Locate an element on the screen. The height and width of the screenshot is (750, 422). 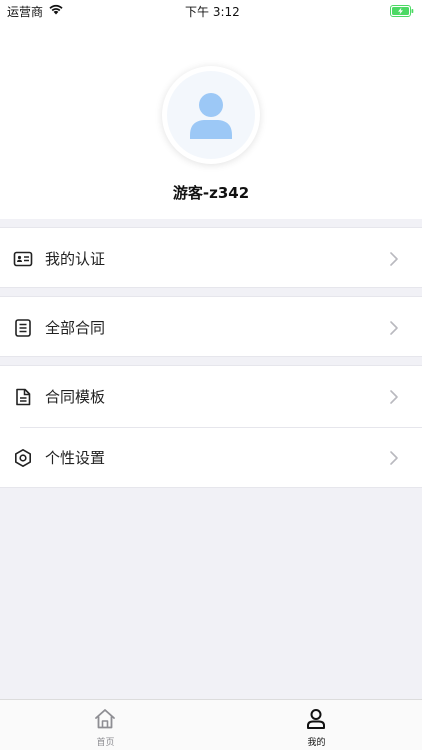
tab-bar: 首页 我的 is located at coordinates (211, 724).